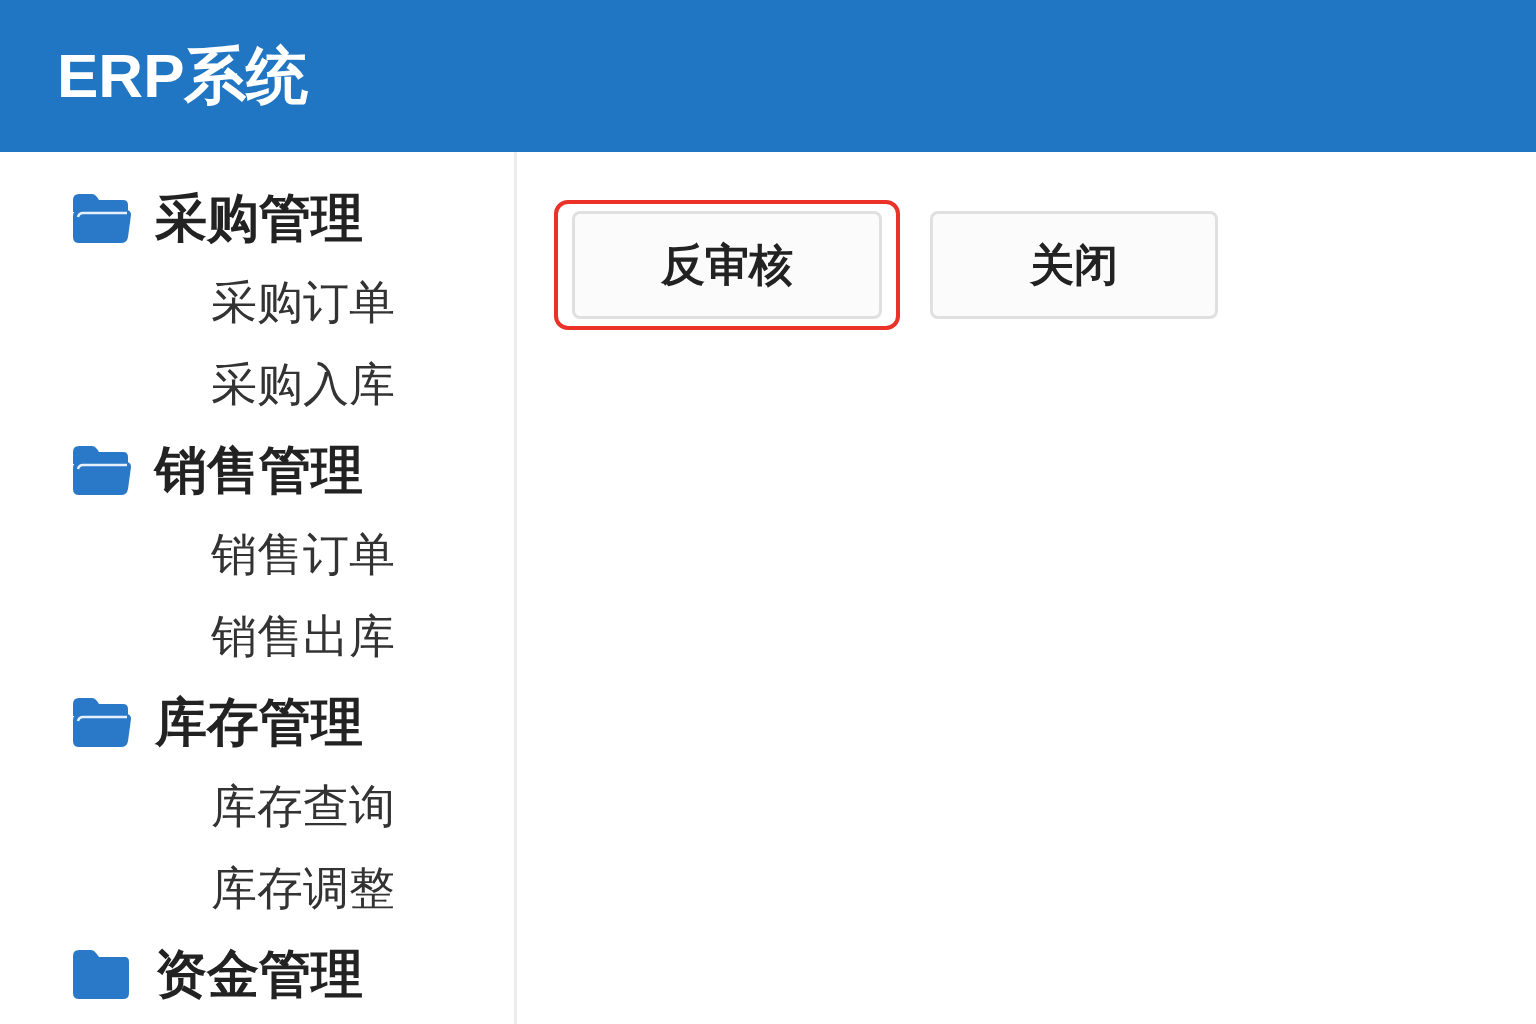 The image size is (1536, 1024). Describe the element at coordinates (727, 265) in the screenshot. I see `action-button: 反审核` at that location.